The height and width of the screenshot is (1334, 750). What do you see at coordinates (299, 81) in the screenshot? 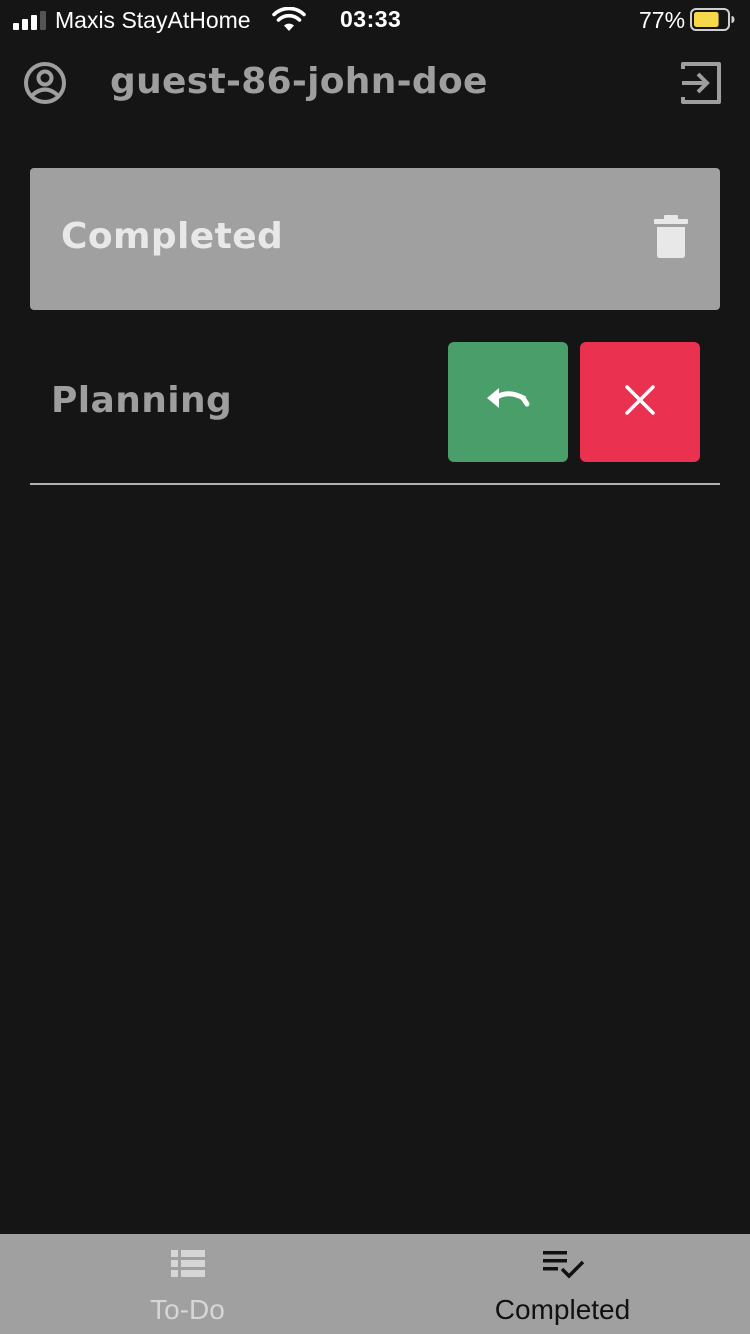
I see `username-title: guest-86-john-doe` at bounding box center [299, 81].